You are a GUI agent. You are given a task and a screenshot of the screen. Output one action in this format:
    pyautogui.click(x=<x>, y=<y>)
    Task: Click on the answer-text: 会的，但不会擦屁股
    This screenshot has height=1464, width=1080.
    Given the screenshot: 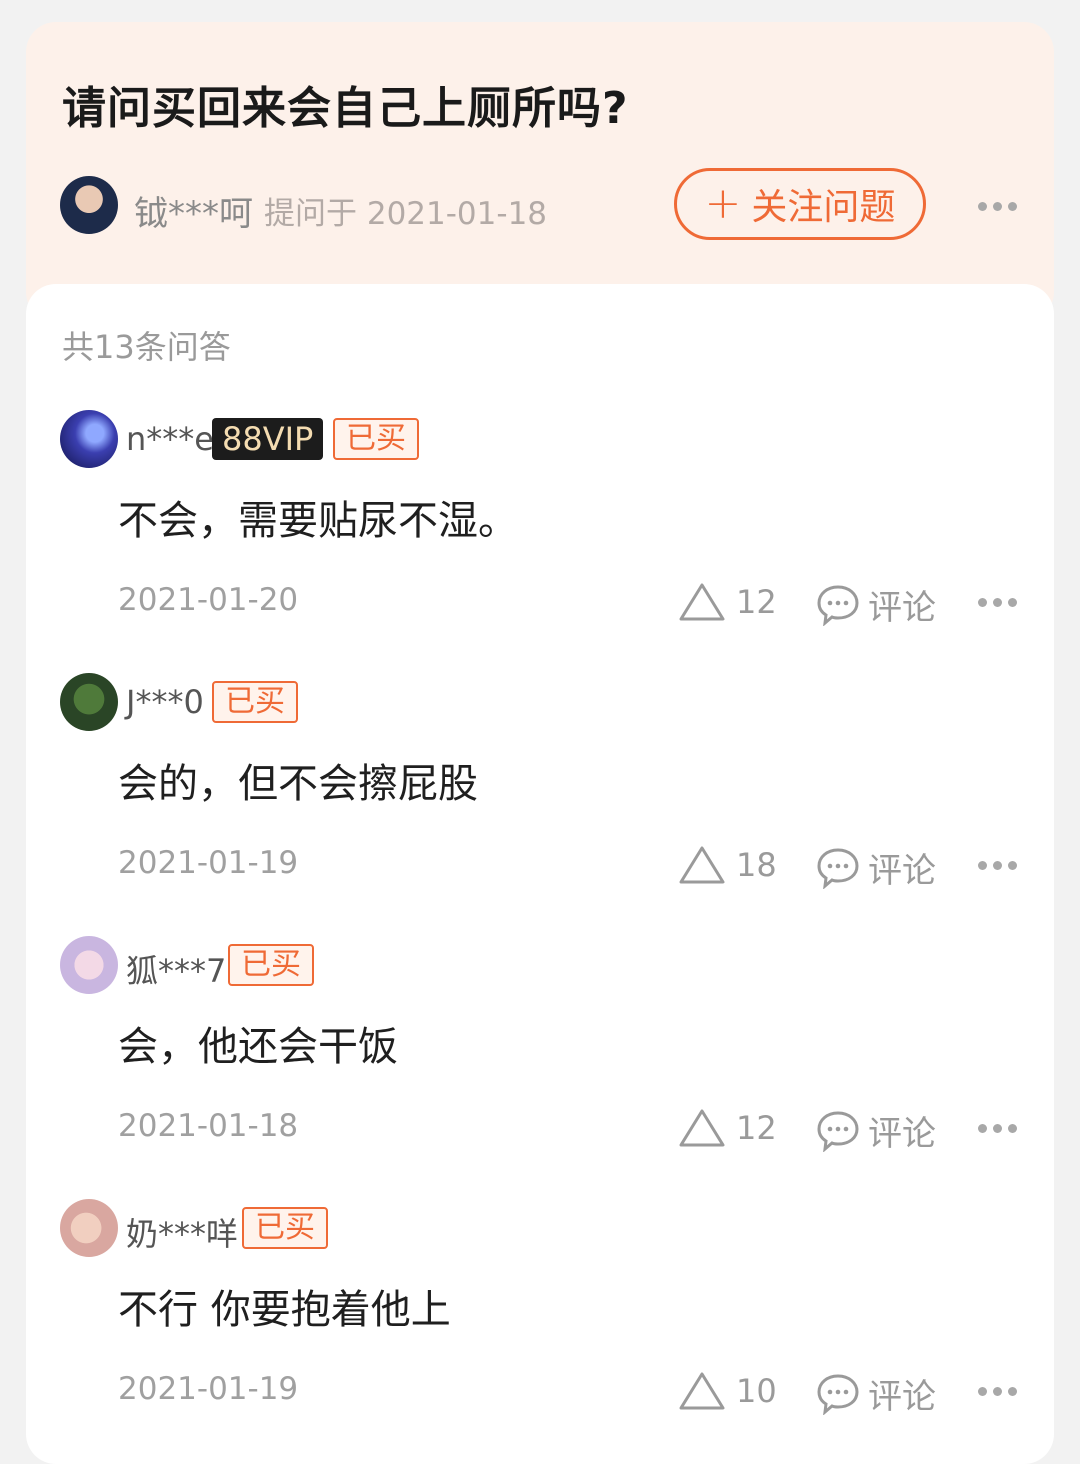 What is the action you would take?
    pyautogui.click(x=298, y=784)
    